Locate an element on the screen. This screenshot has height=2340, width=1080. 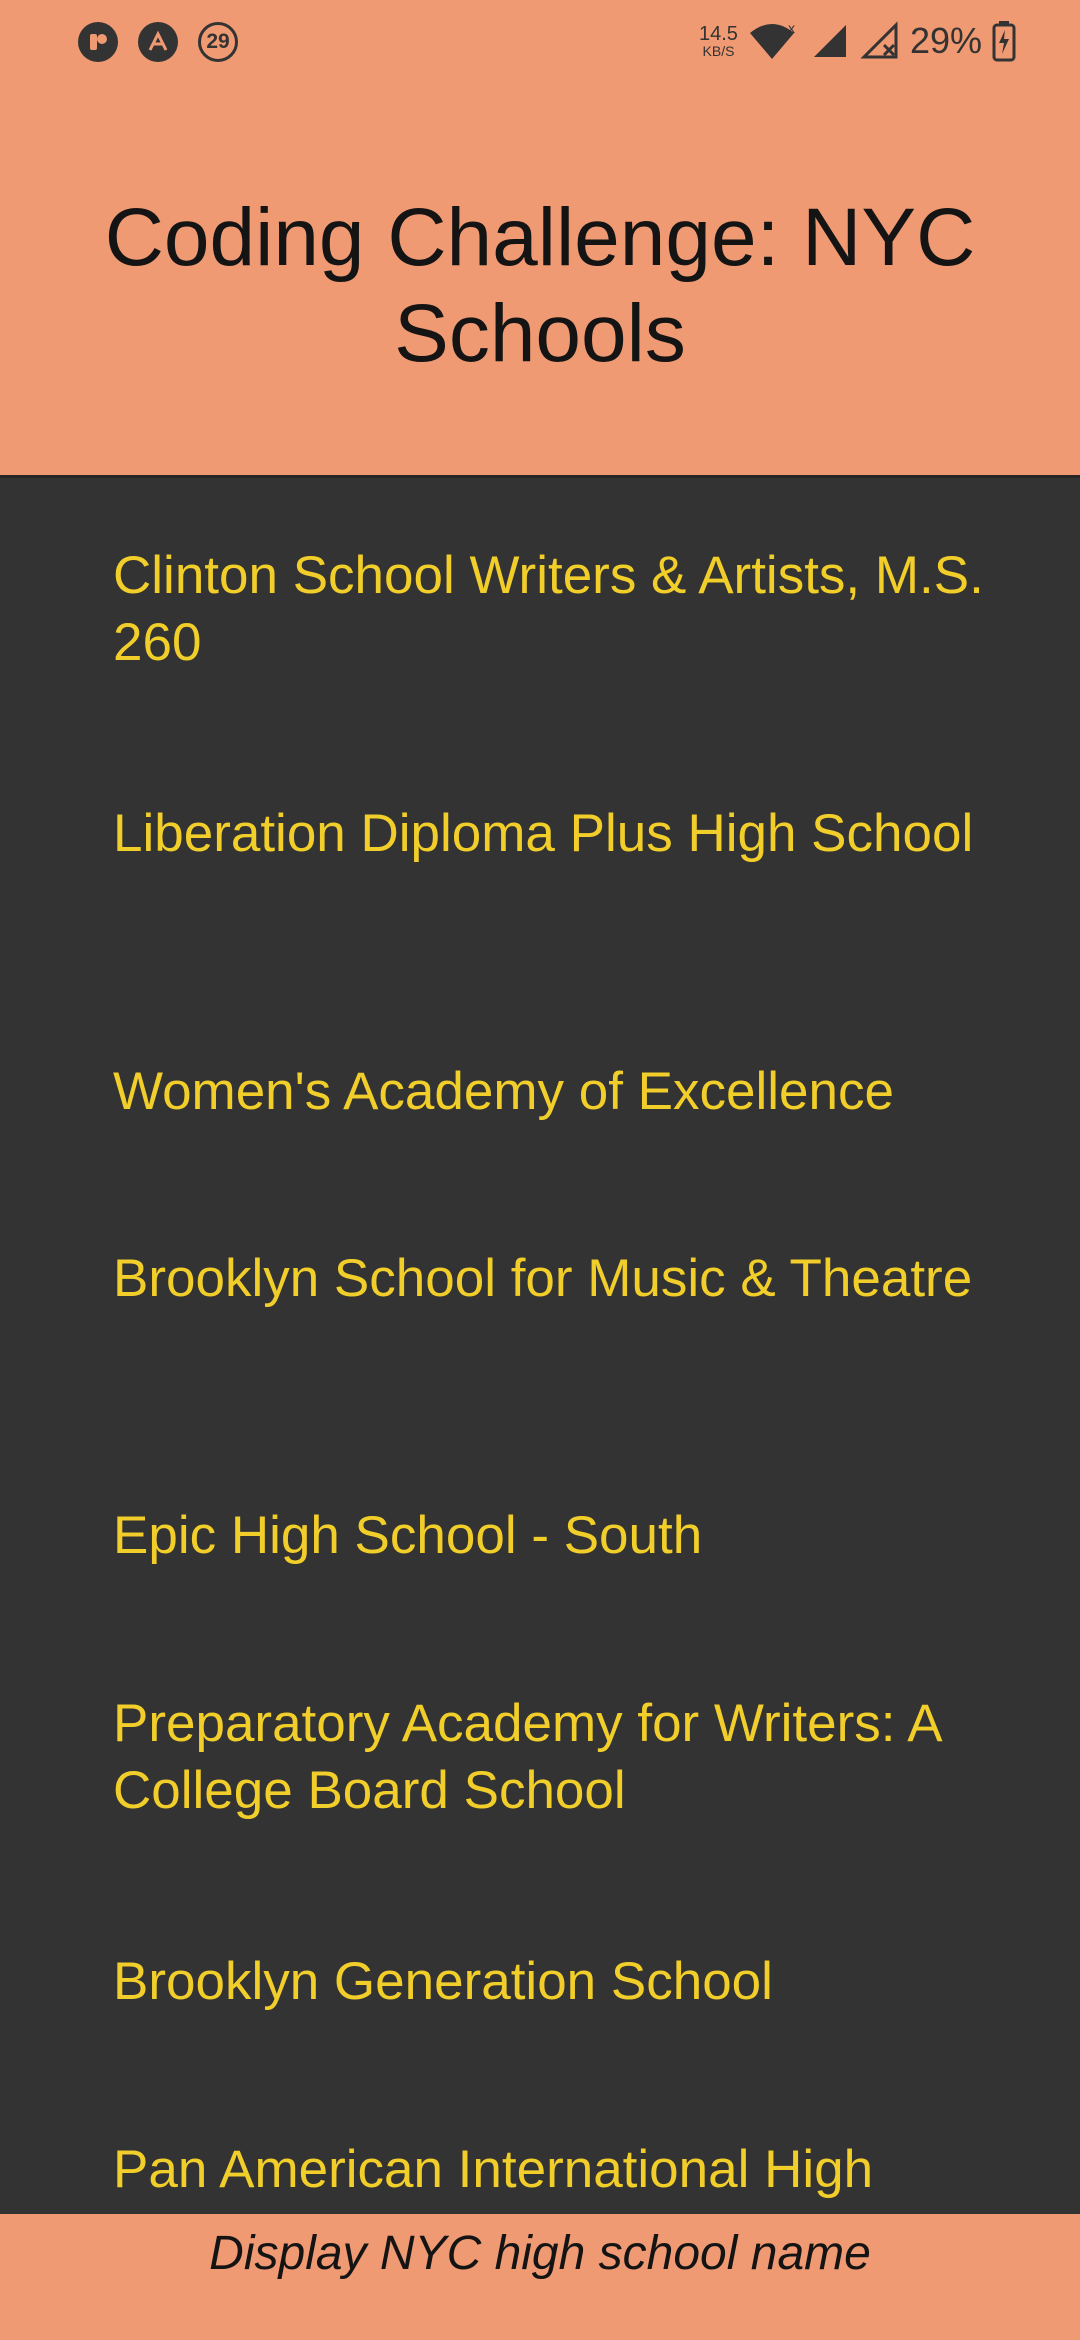
school-list-item: Epic High School - South is located at coordinates (553, 1535).